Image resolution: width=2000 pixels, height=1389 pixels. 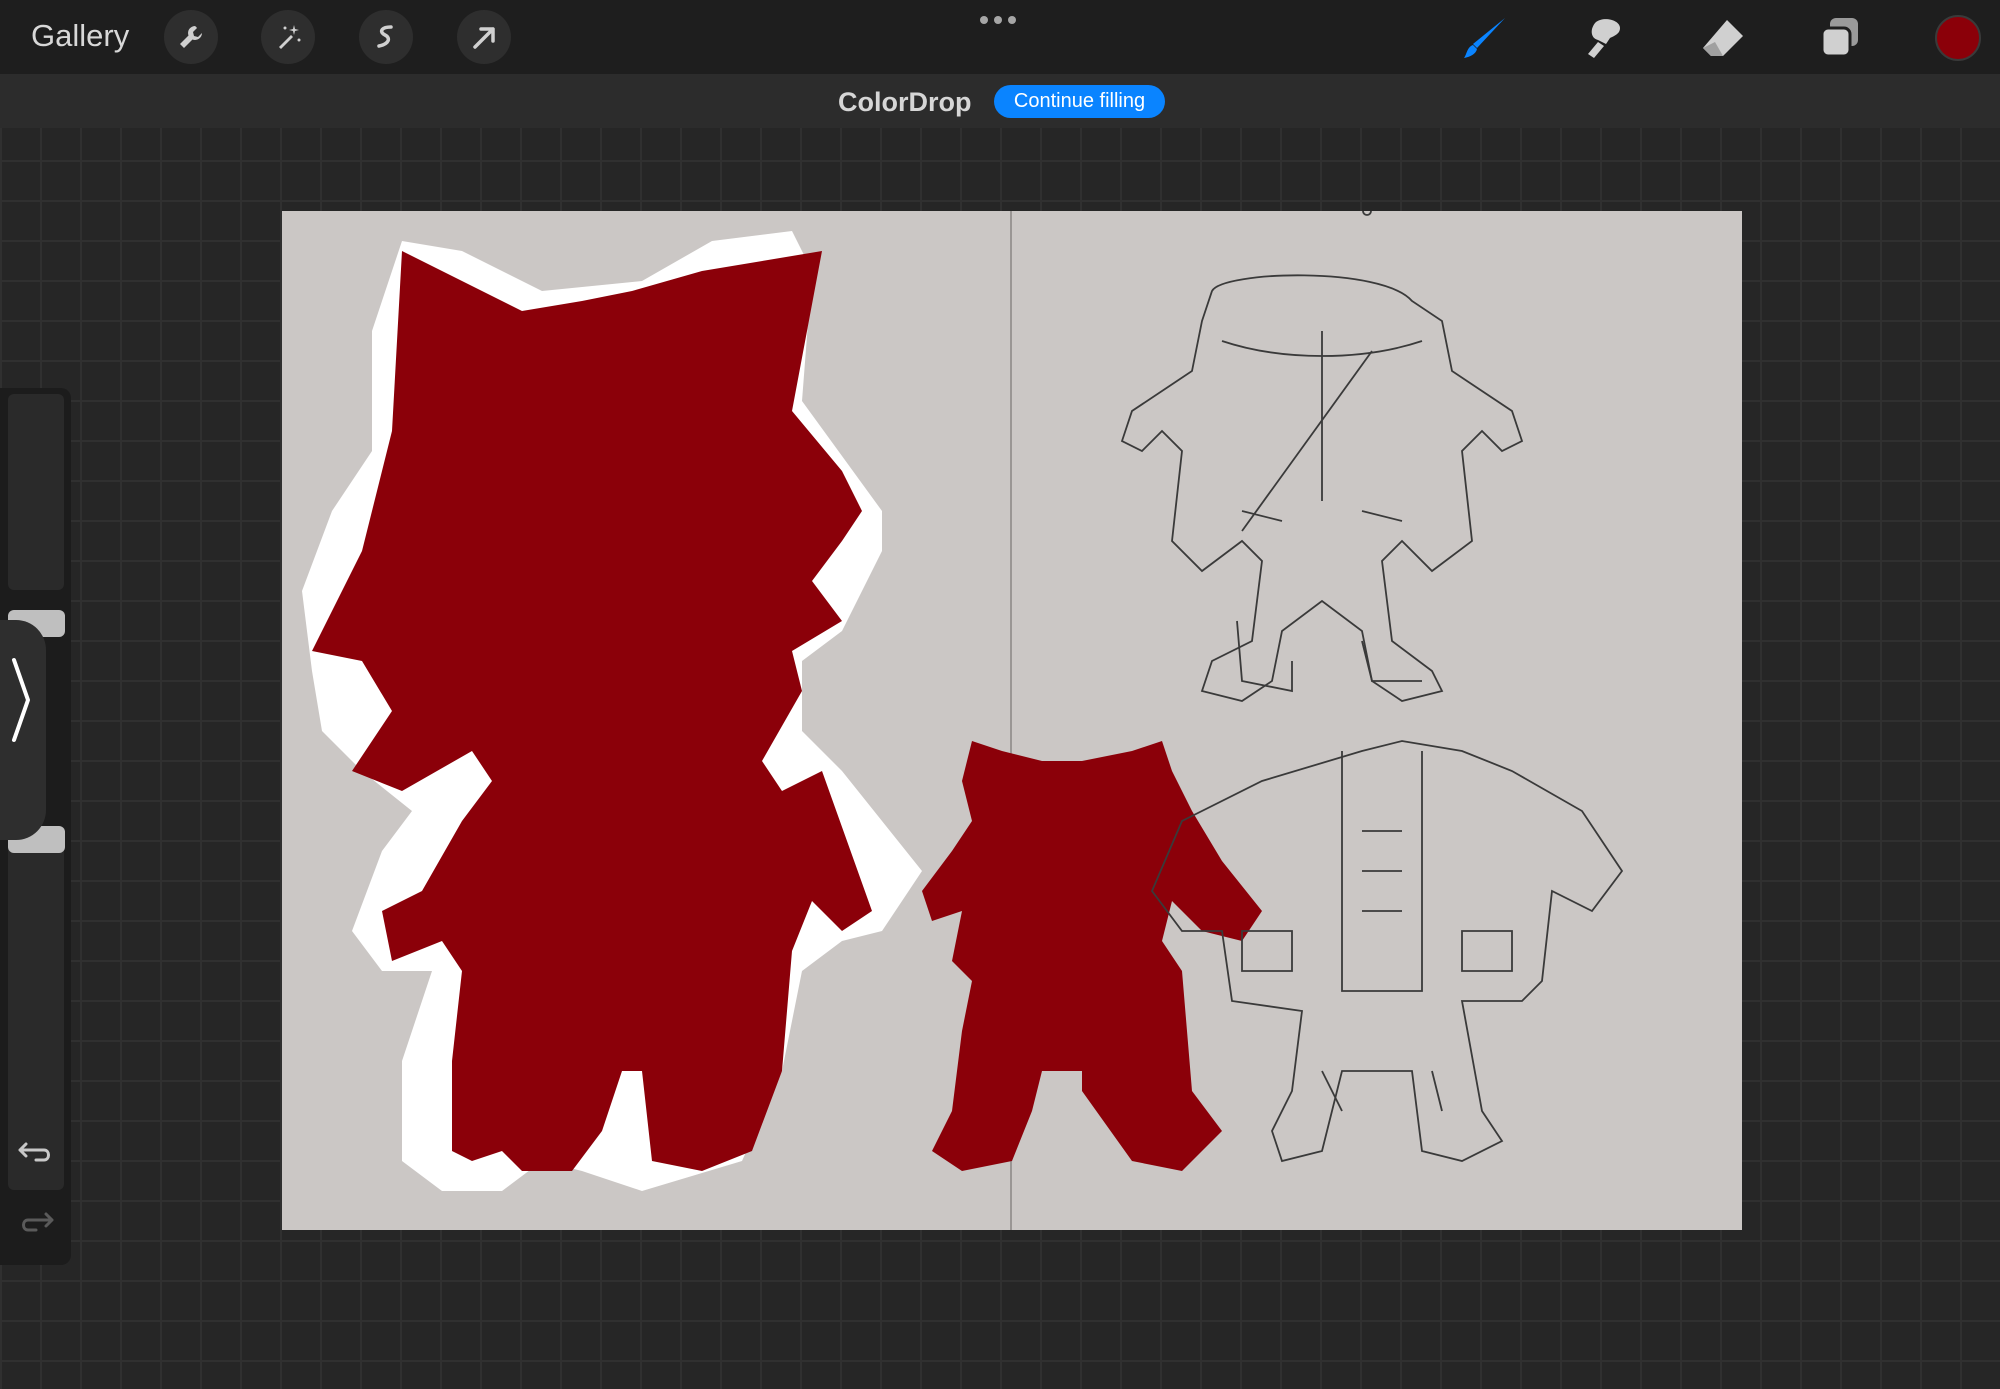 What do you see at coordinates (905, 102) in the screenshot?
I see `mode-title: ColorDrop` at bounding box center [905, 102].